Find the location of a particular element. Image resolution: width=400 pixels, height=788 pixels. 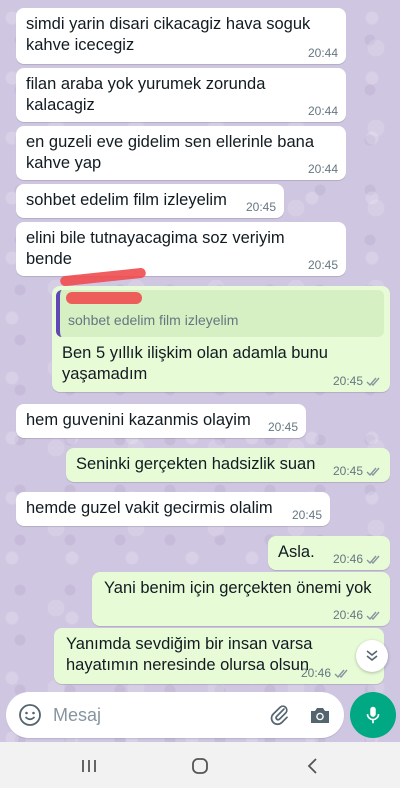

message-input: Mesaj is located at coordinates (77, 715).